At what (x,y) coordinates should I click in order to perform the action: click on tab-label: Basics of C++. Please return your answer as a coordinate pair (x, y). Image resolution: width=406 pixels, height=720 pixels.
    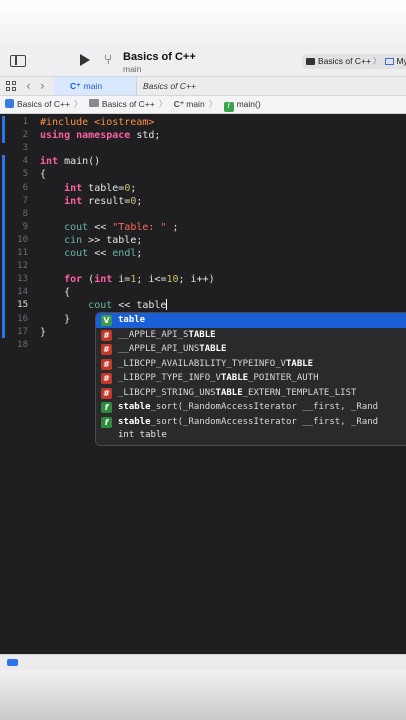
    Looking at the image, I should click on (169, 86).